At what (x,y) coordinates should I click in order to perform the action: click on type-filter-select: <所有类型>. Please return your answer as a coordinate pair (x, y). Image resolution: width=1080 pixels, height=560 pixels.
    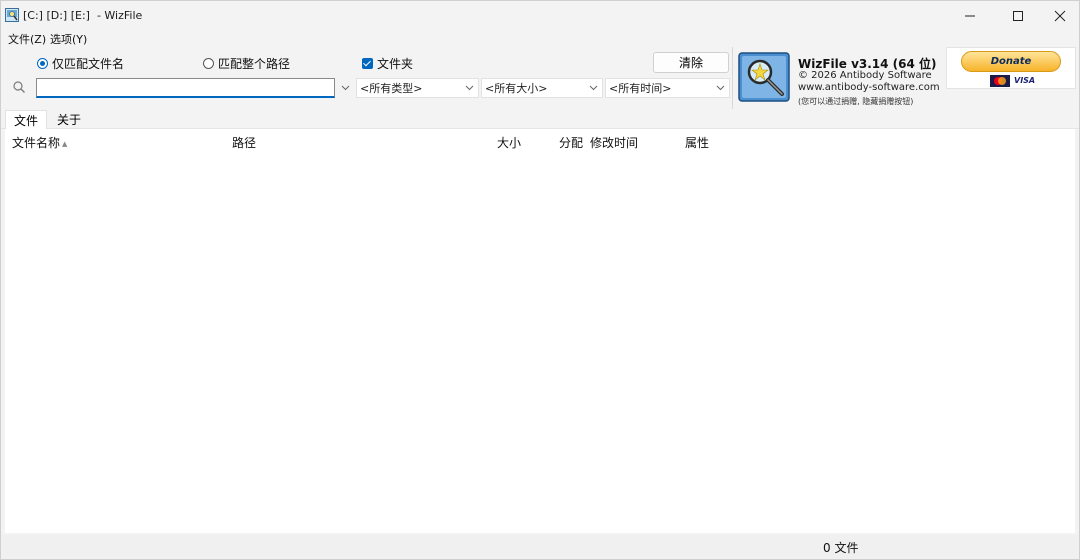
    Looking at the image, I should click on (417, 88).